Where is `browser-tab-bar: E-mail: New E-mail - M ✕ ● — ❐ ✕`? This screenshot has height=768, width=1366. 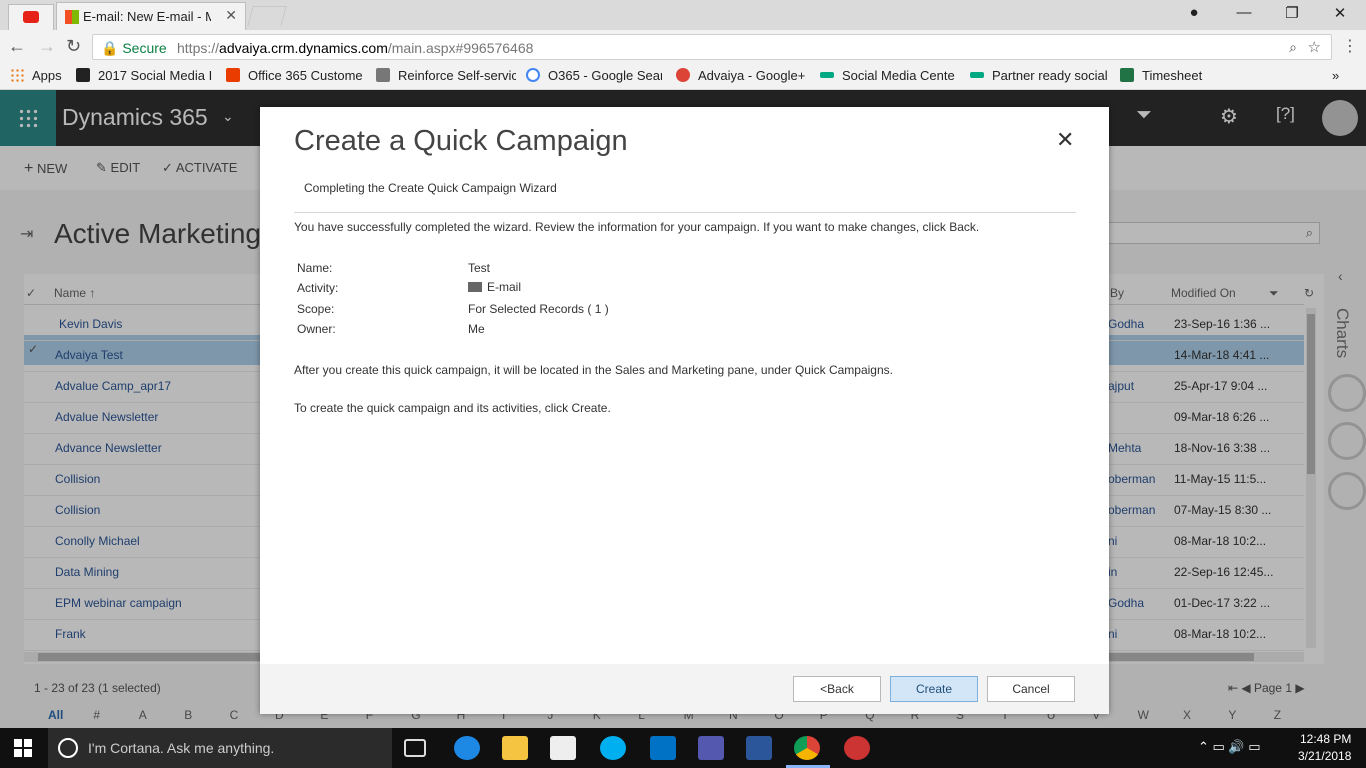
browser-tab-bar: E-mail: New E-mail - M ✕ ● — ❐ ✕ is located at coordinates (683, 15).